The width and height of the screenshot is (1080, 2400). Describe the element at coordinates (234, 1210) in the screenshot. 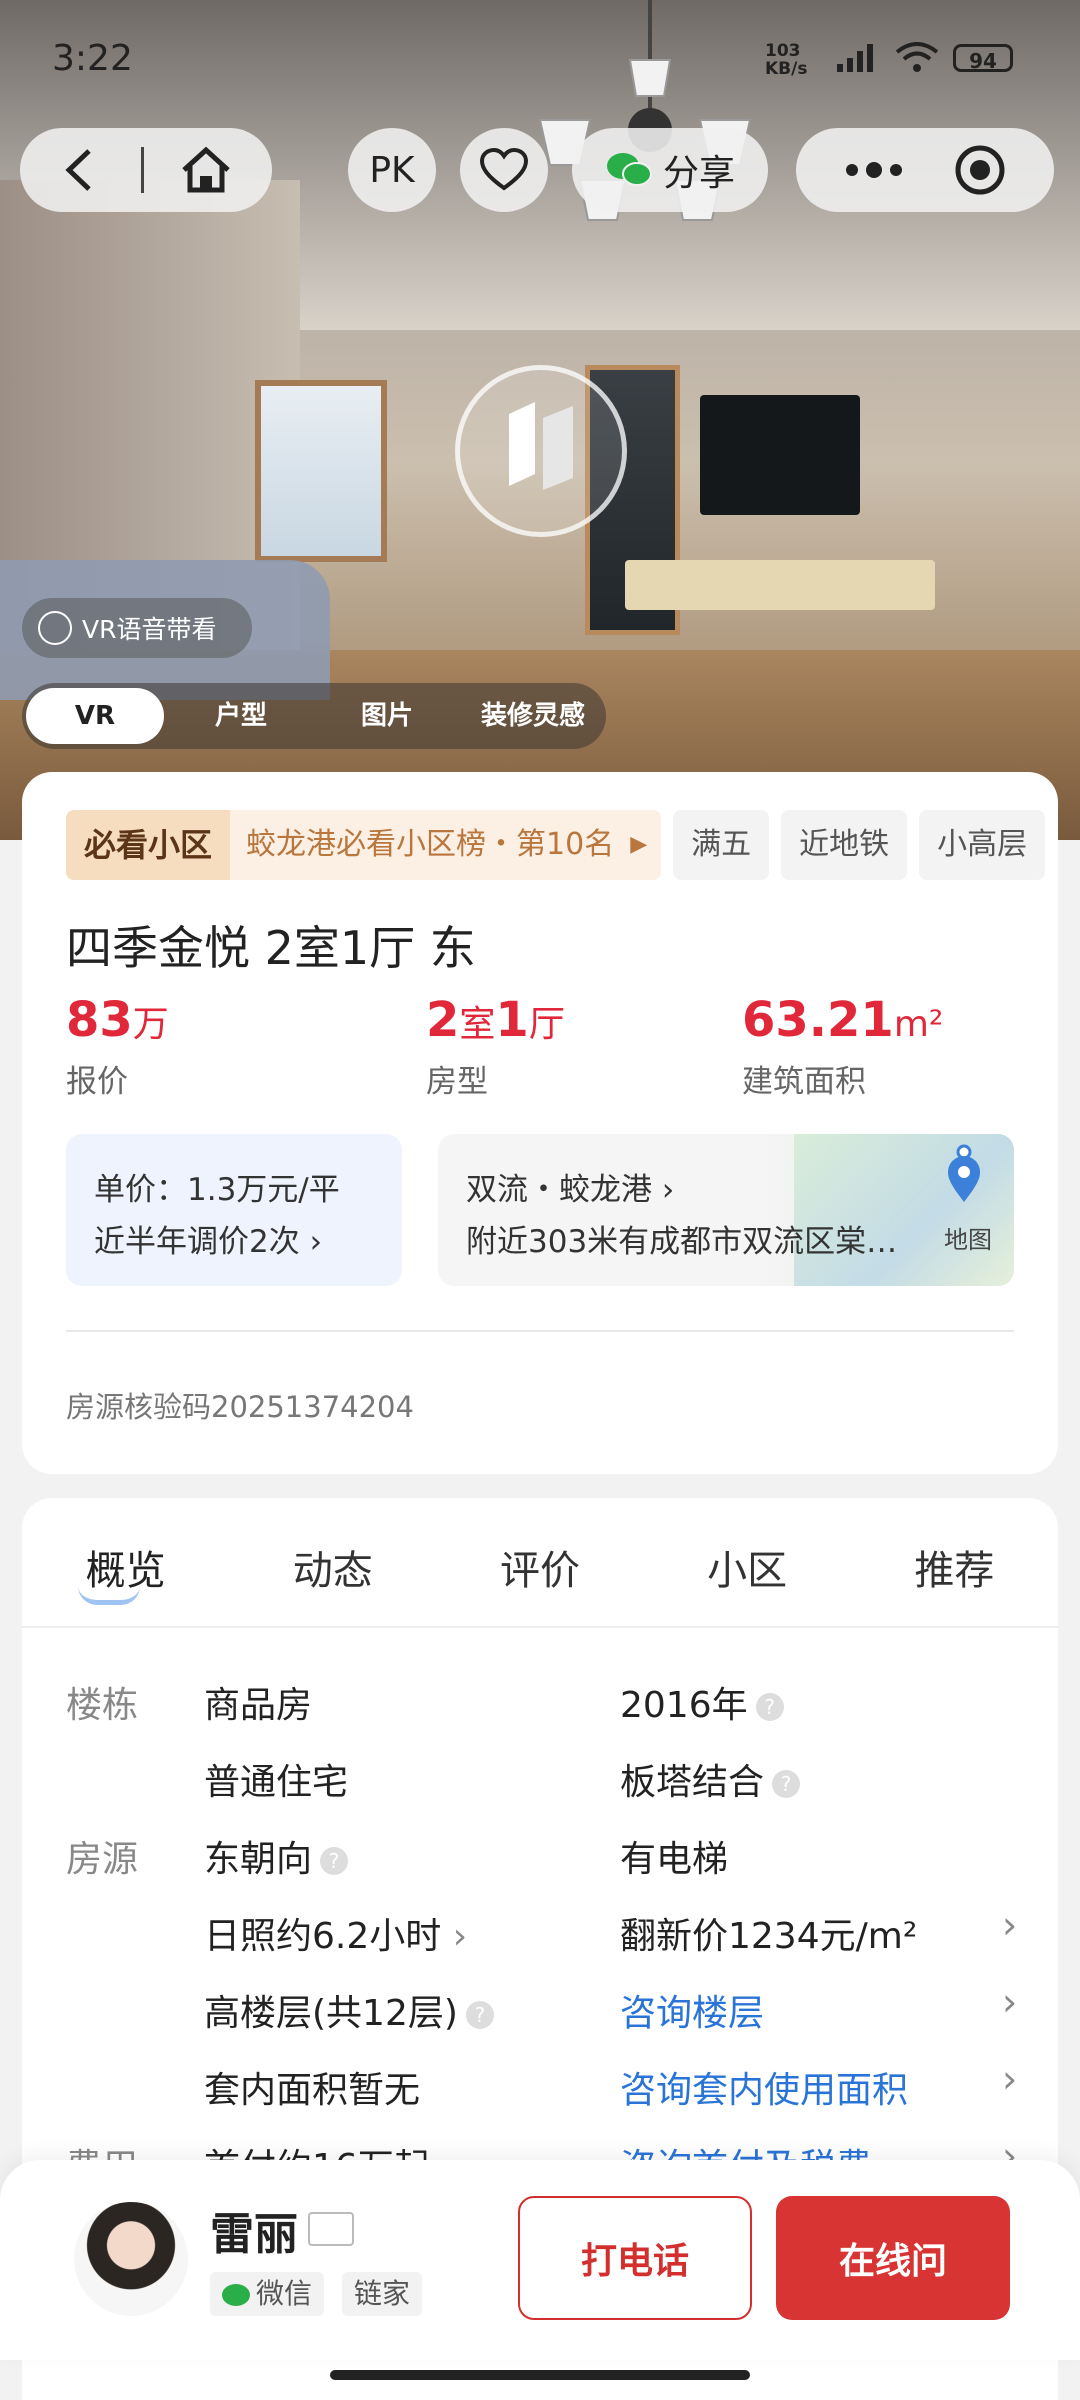

I see `unit-price-box: 单价：1.3万元/平 近半年调价2次 ›` at that location.